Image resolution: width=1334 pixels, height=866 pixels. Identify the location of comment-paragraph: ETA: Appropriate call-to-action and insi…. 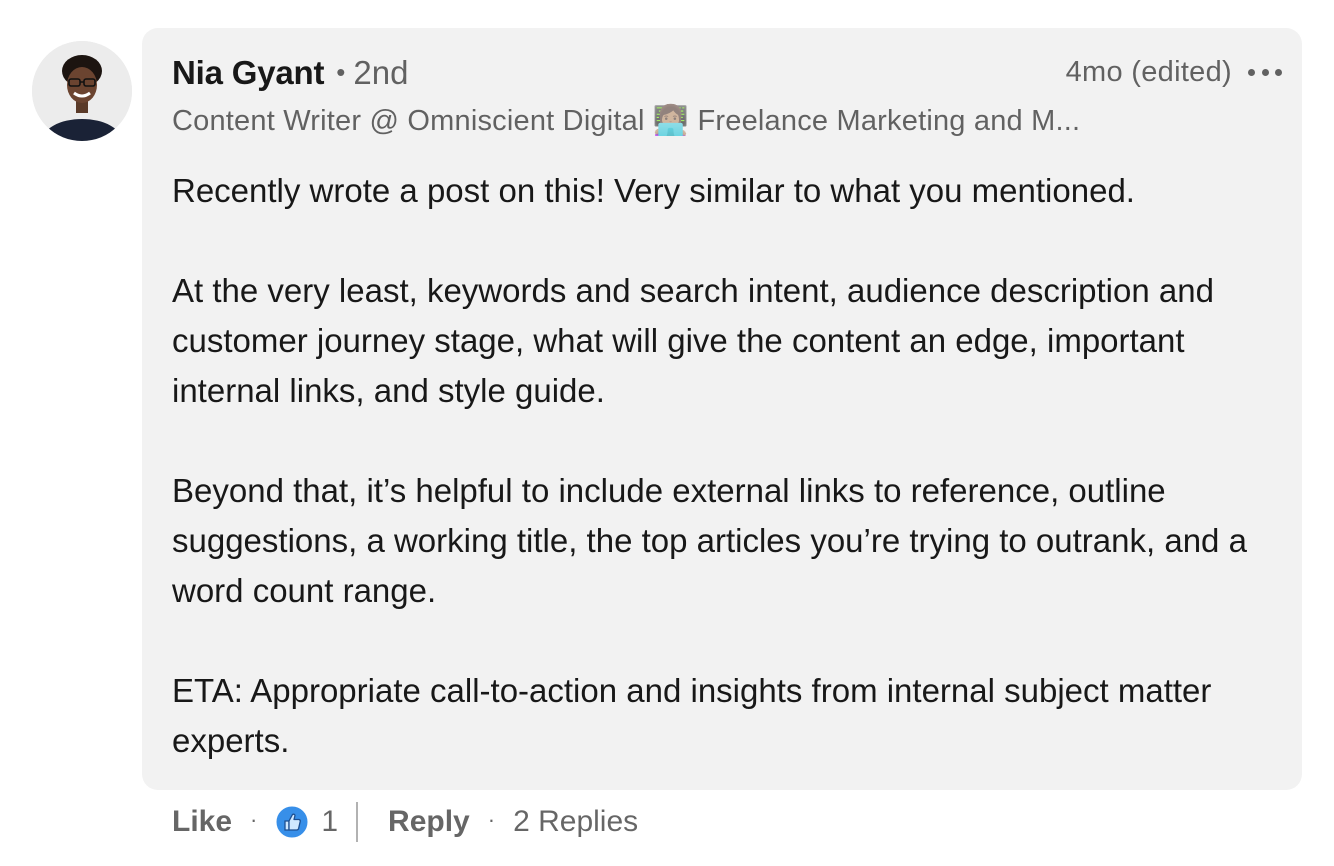
(692, 715).